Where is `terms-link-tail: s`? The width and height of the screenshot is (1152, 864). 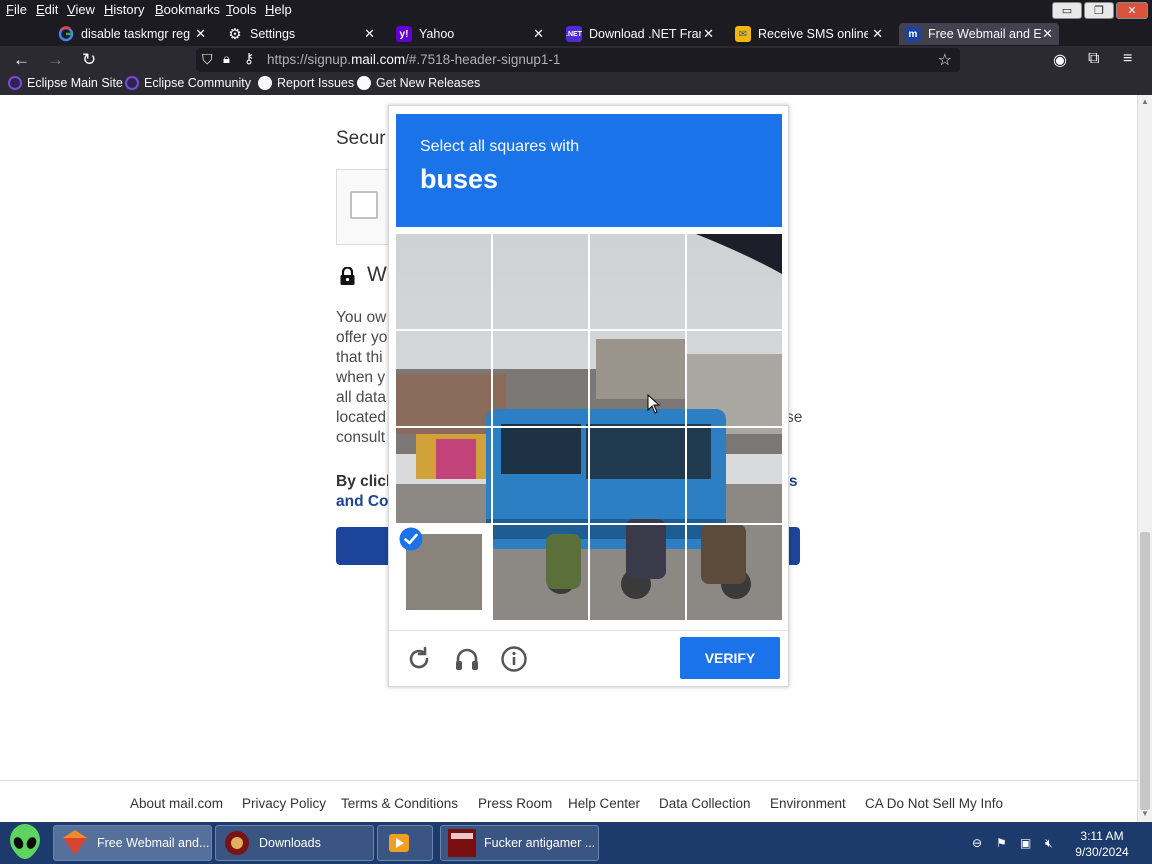
terms-link-tail: s is located at coordinates (793, 482).